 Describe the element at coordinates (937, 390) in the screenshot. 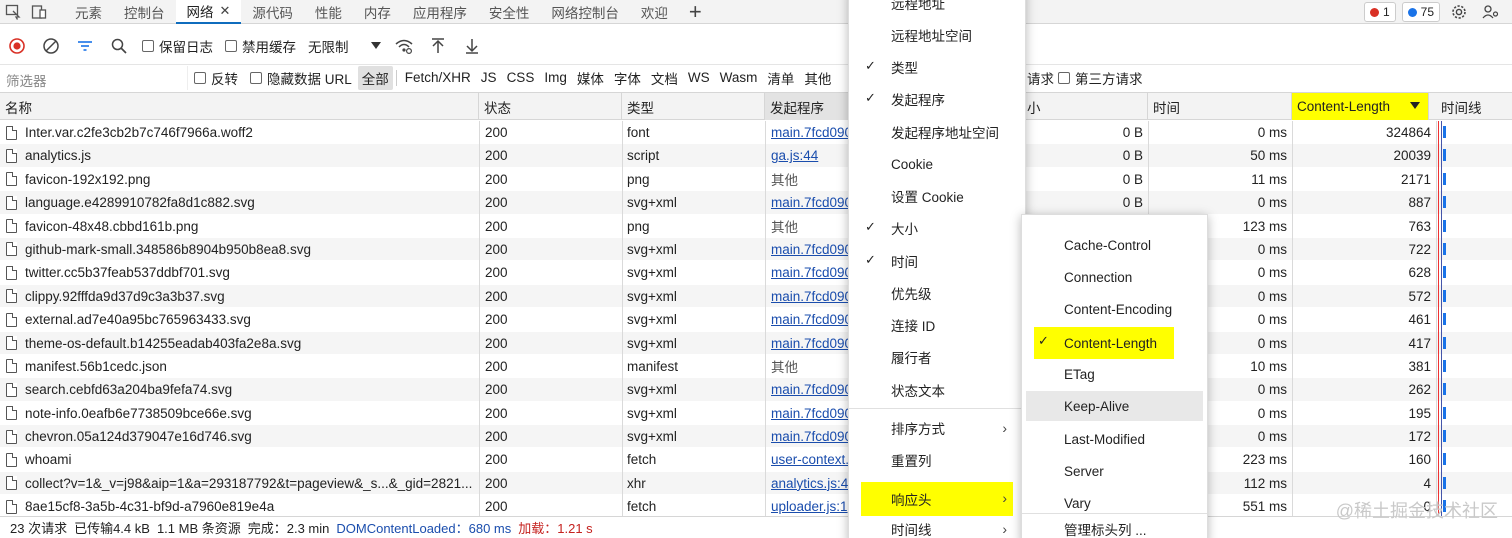

I see `menu-item-column-12: 状态文本` at that location.